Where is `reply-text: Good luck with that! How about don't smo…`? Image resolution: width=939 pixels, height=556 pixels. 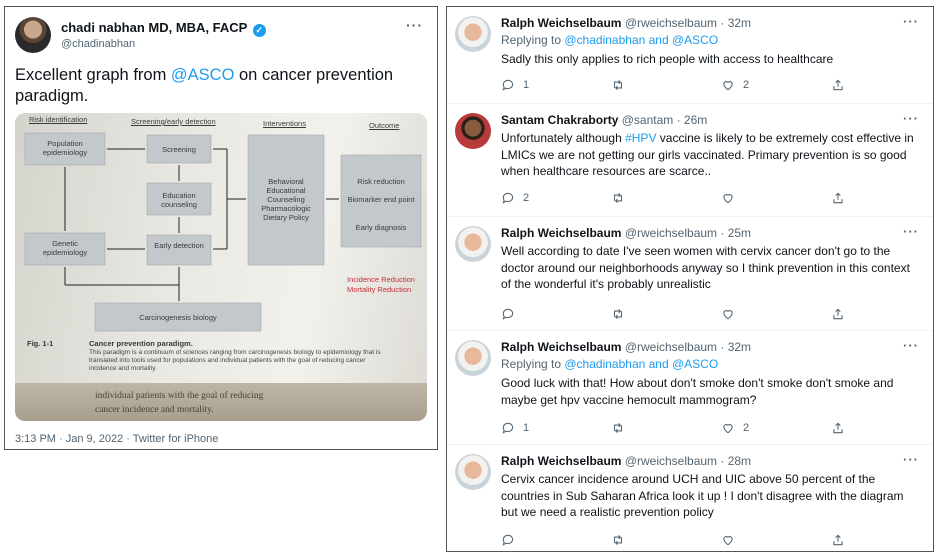 reply-text: Good luck with that! How about don't smo… is located at coordinates (697, 391).